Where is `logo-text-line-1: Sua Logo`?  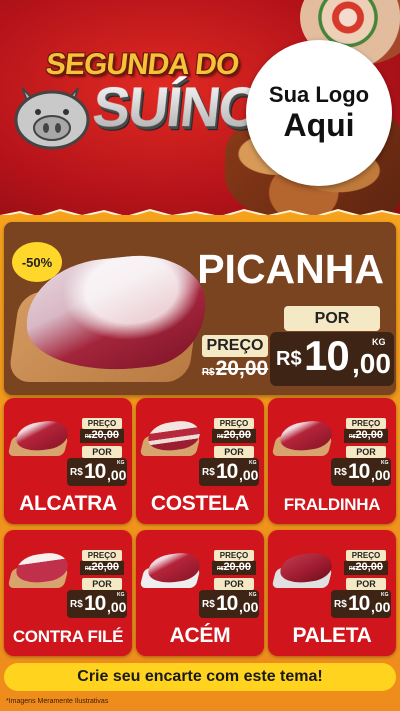 logo-text-line-1: Sua Logo is located at coordinates (319, 95).